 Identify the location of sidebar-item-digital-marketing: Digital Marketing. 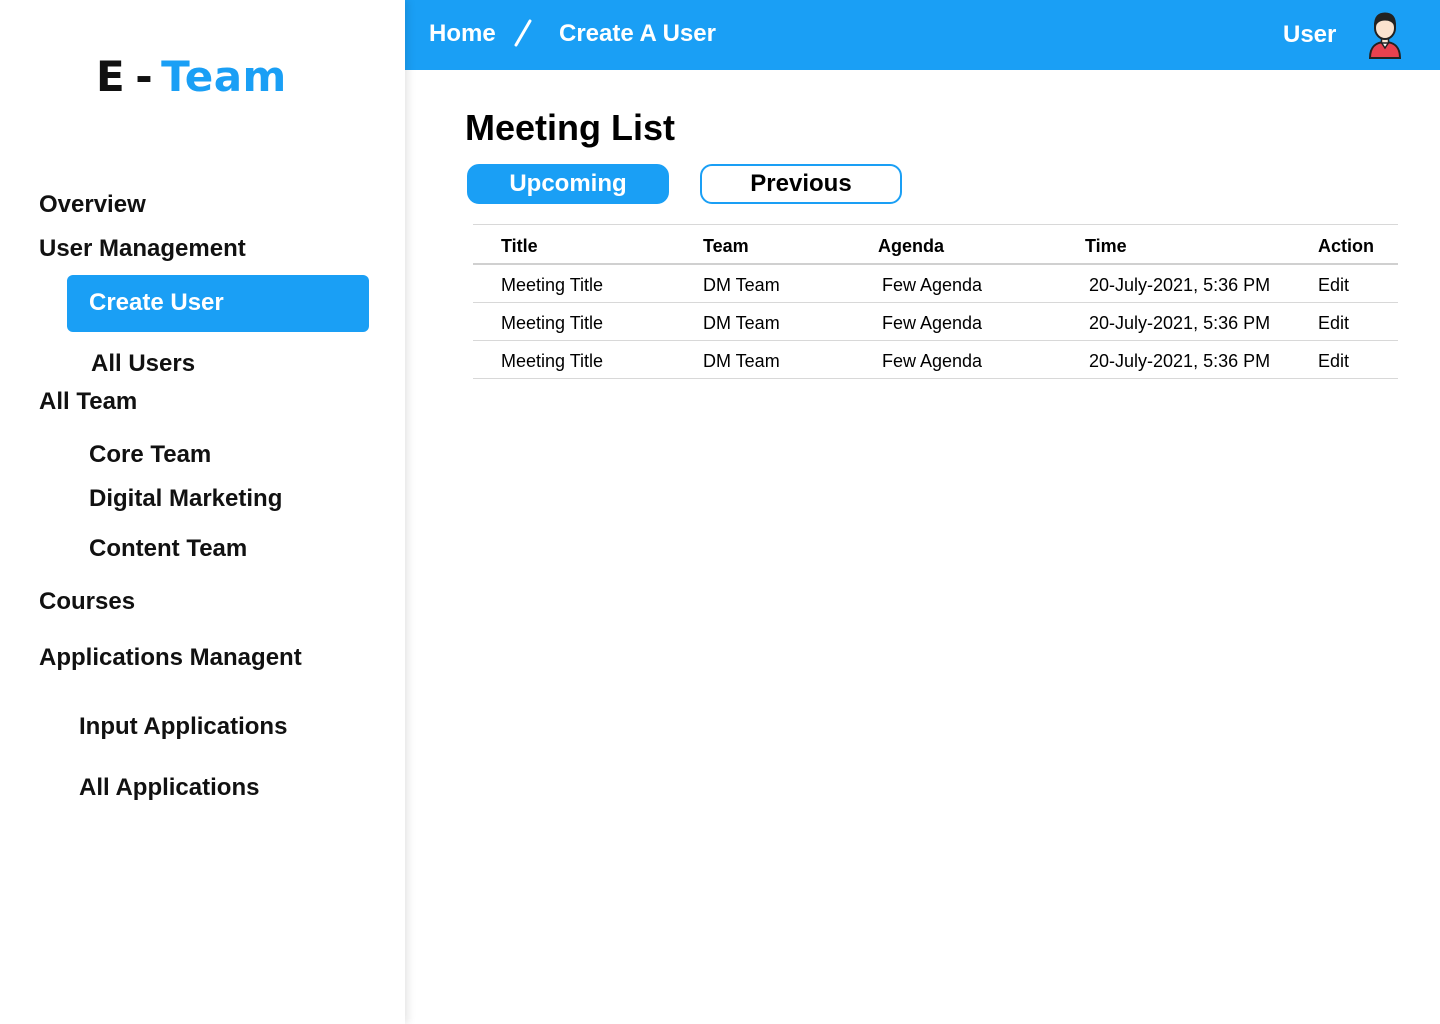
(185, 499).